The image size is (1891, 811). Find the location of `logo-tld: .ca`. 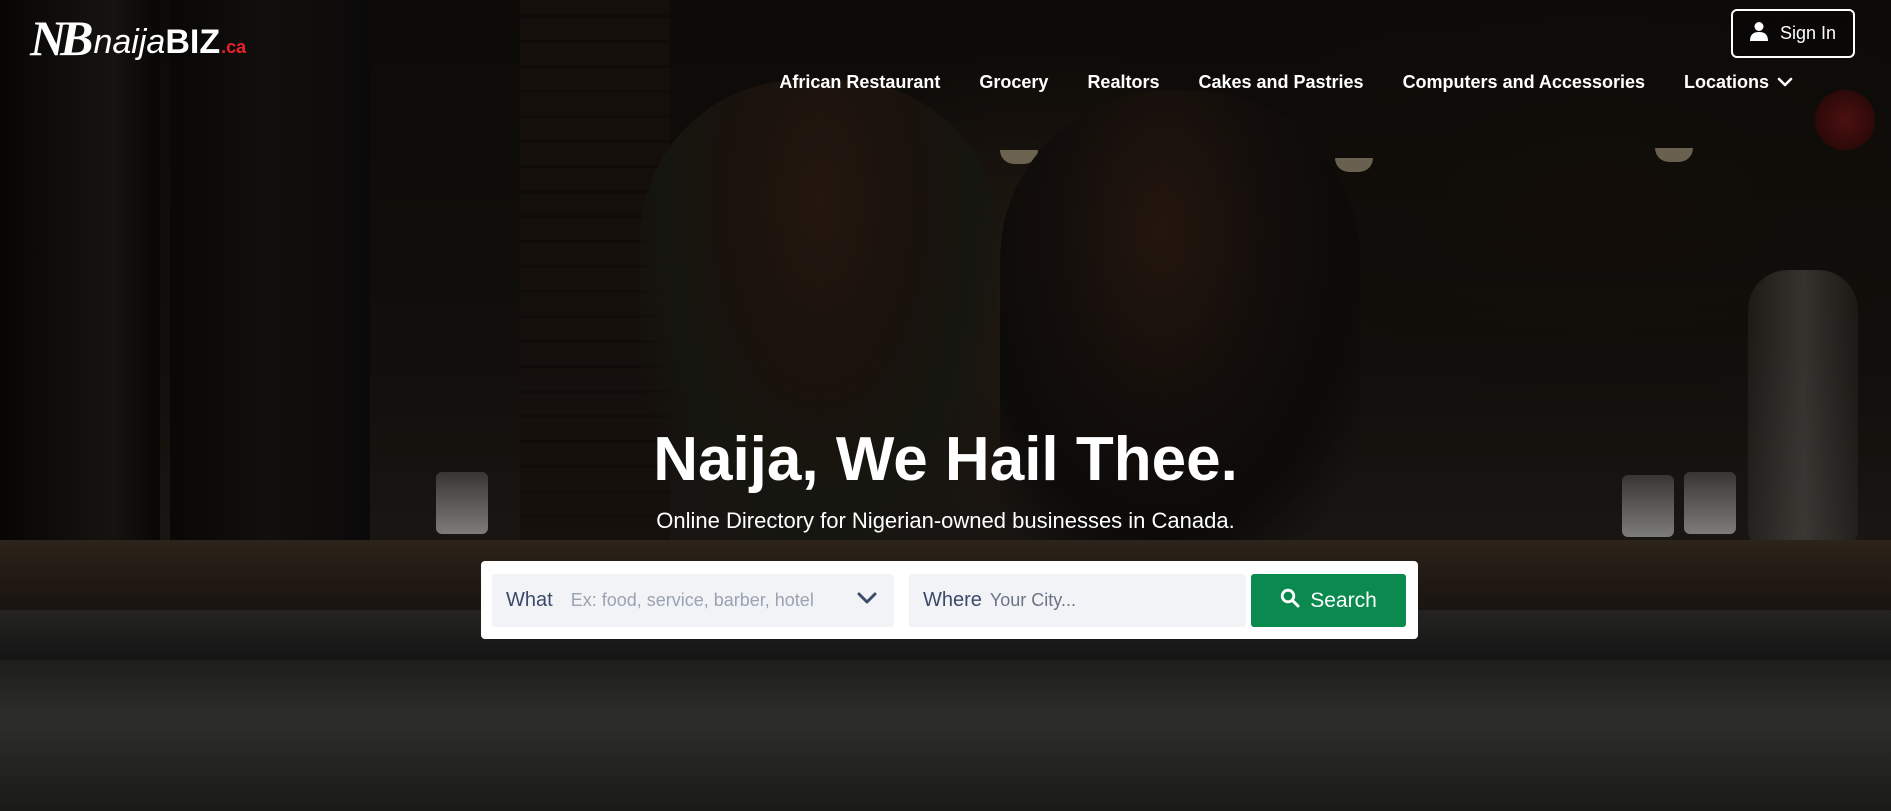

logo-tld: .ca is located at coordinates (234, 47).